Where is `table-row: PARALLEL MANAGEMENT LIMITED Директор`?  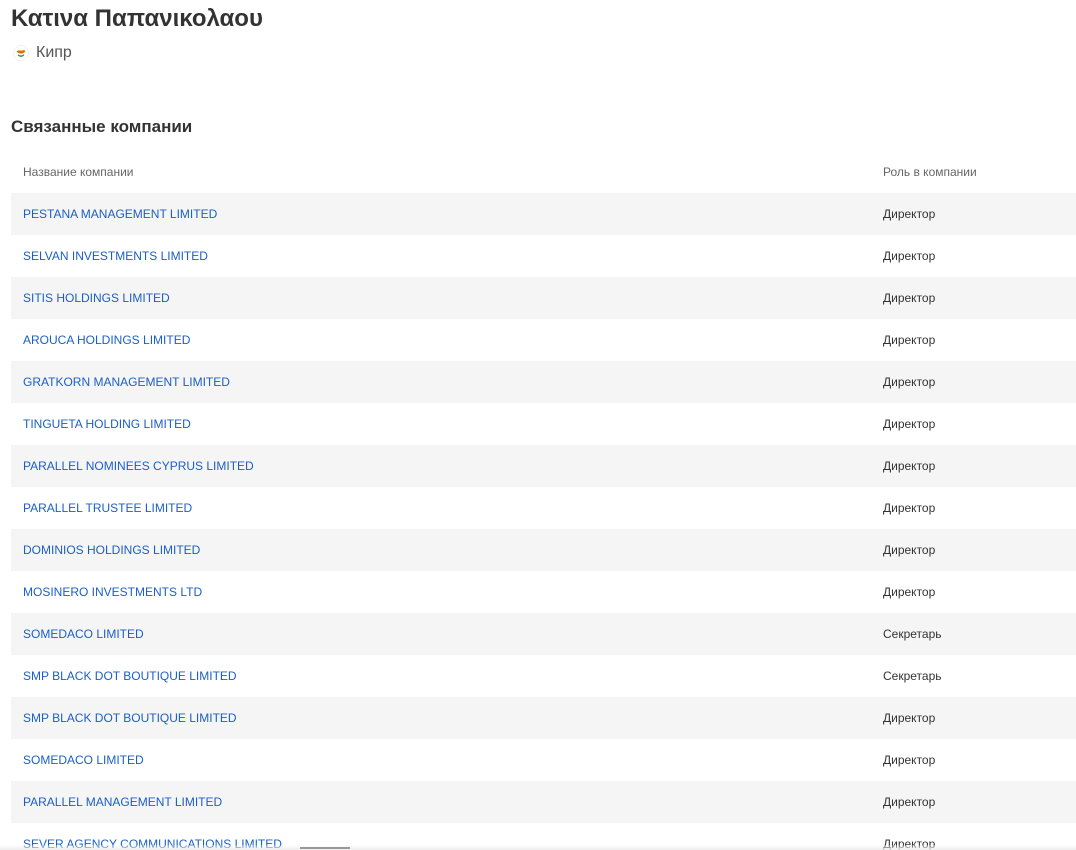
table-row: PARALLEL MANAGEMENT LIMITED Директор is located at coordinates (543, 802).